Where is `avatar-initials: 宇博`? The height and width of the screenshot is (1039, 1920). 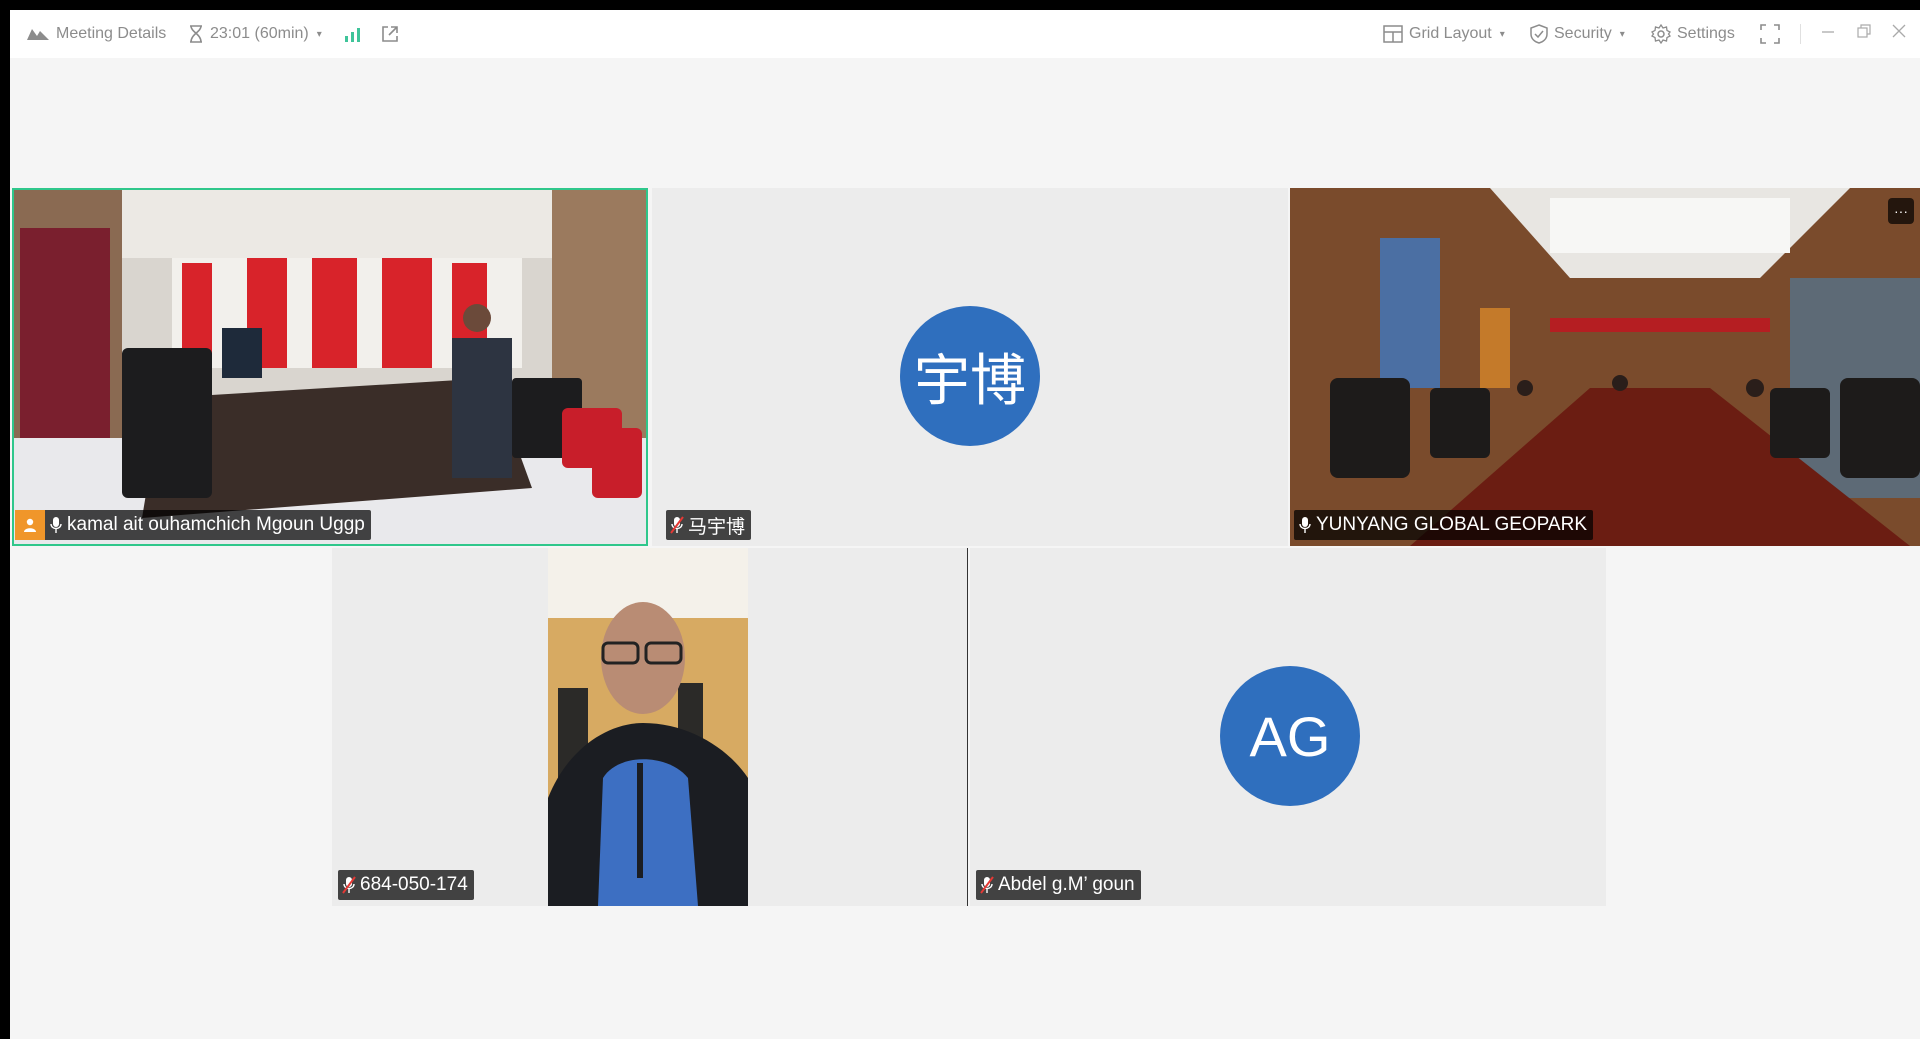 avatar-initials: 宇博 is located at coordinates (970, 380).